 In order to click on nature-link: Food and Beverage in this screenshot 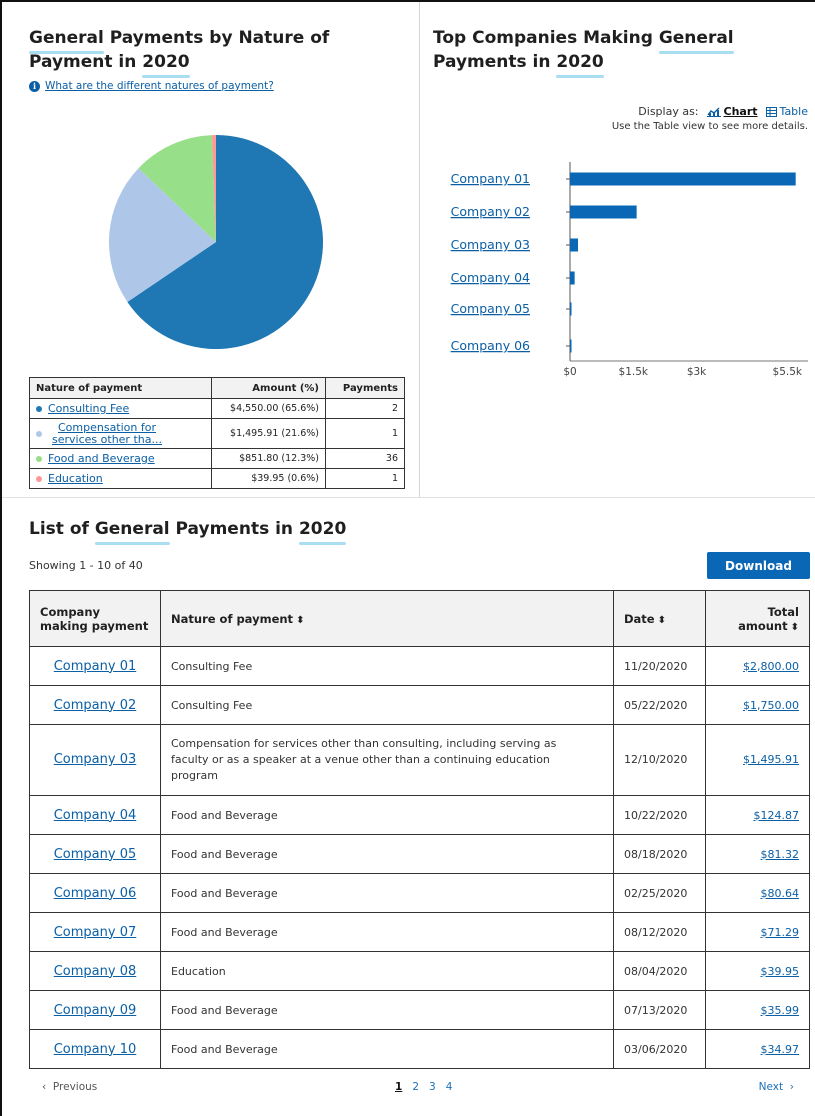, I will do `click(101, 458)`.